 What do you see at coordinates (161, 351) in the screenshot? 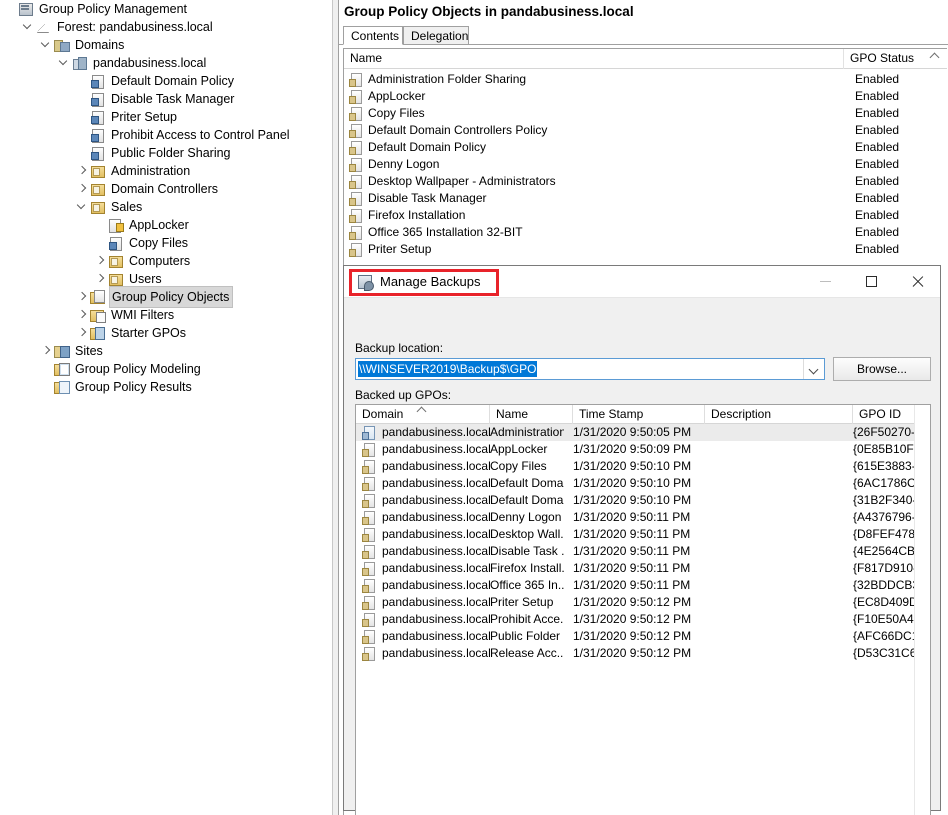
I see `tree-item-sites: Sites` at bounding box center [161, 351].